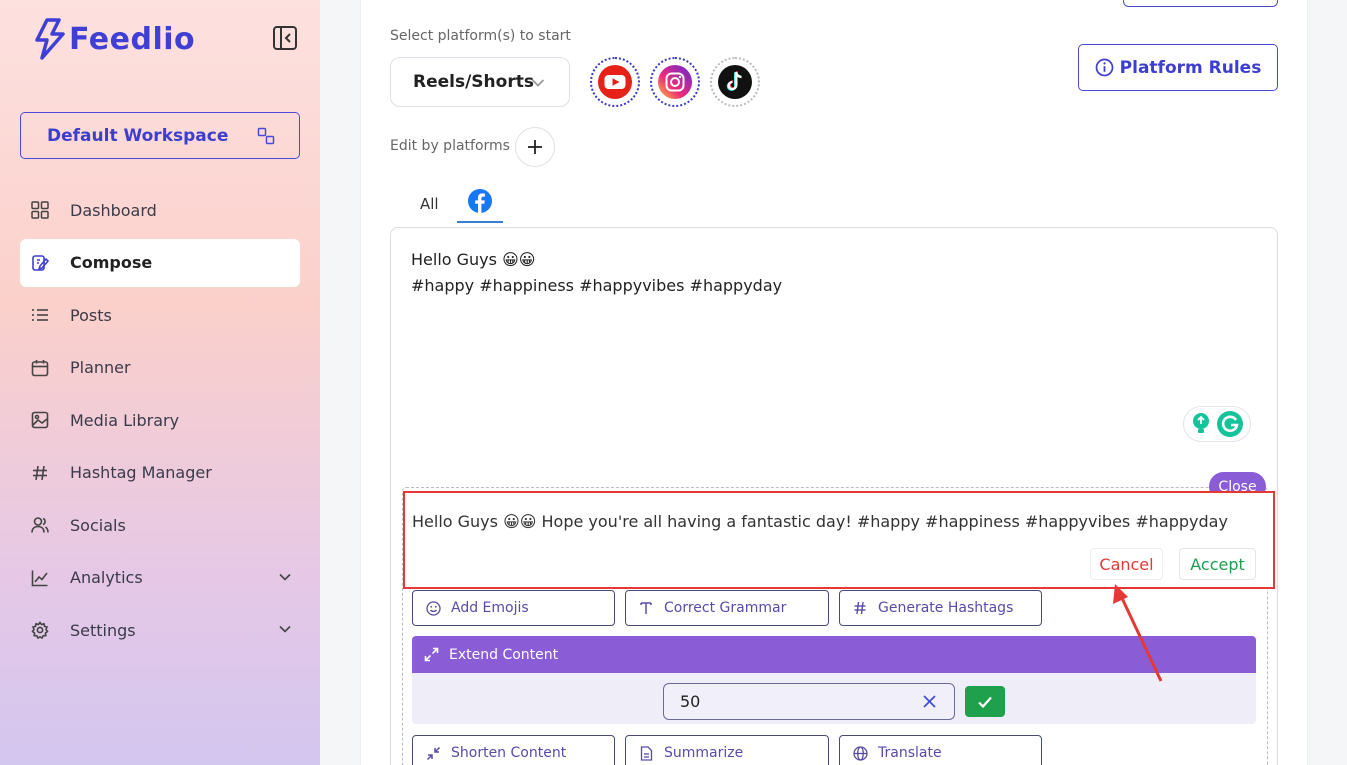 The width and height of the screenshot is (1347, 765). What do you see at coordinates (98, 525) in the screenshot?
I see `sidebar-item-label: Socials` at bounding box center [98, 525].